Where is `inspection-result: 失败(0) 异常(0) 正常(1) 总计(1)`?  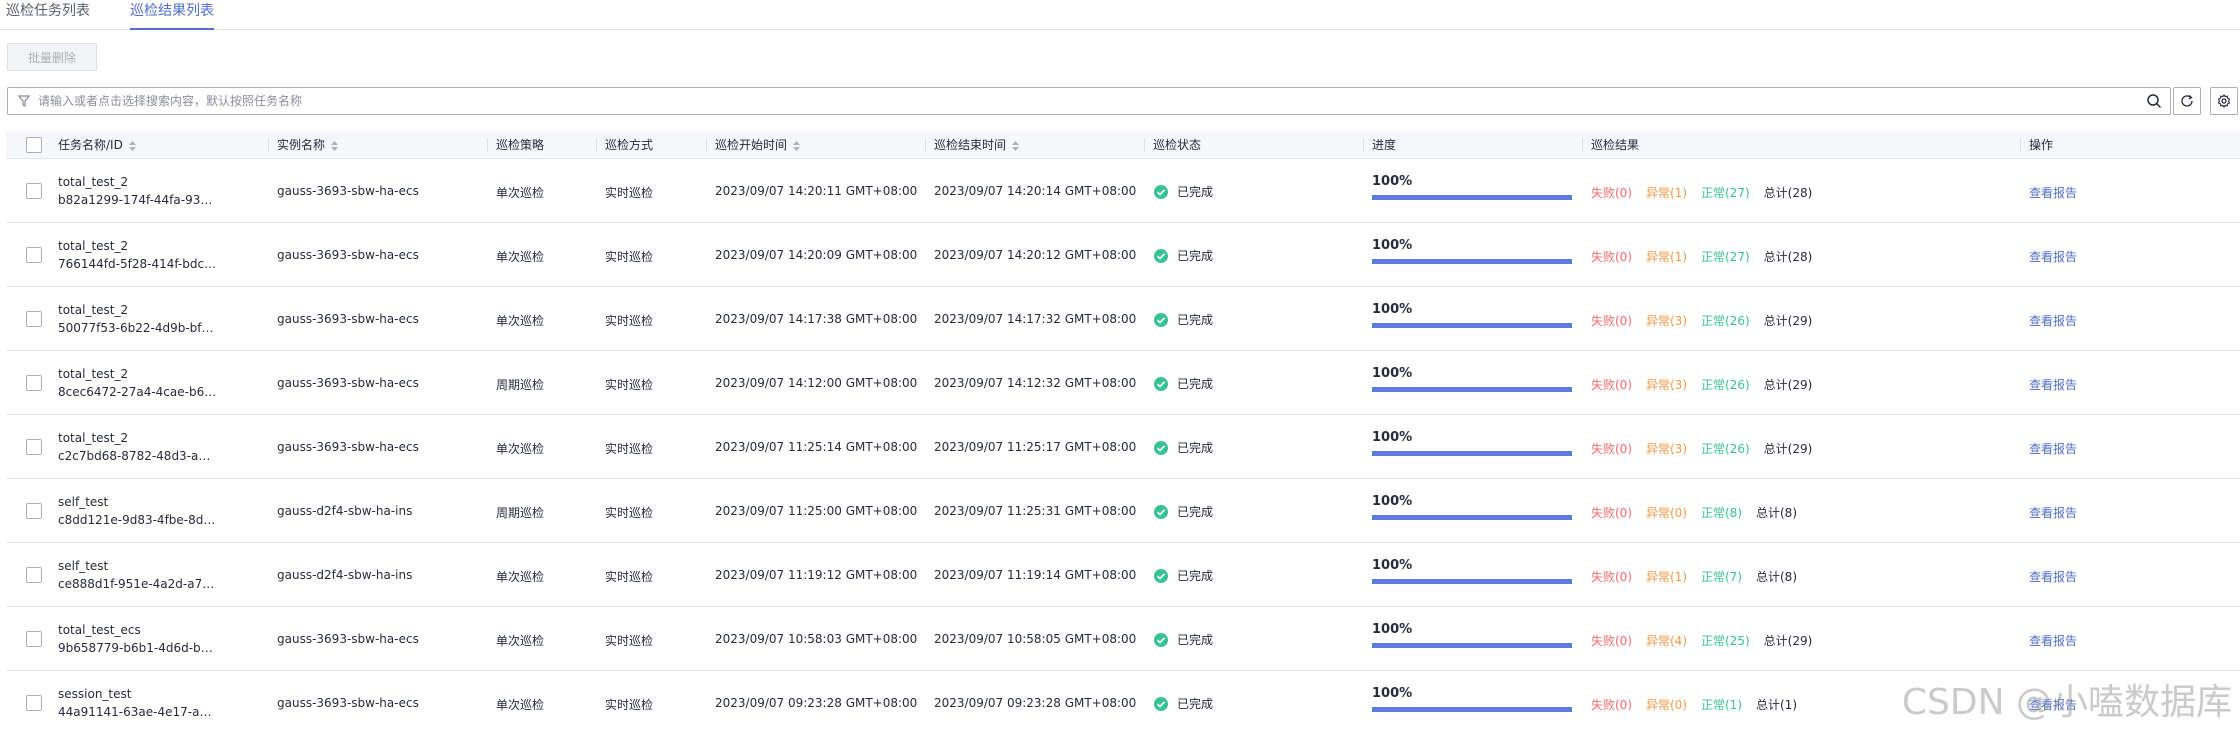 inspection-result: 失败(0) 异常(0) 正常(1) 总计(1) is located at coordinates (1694, 704).